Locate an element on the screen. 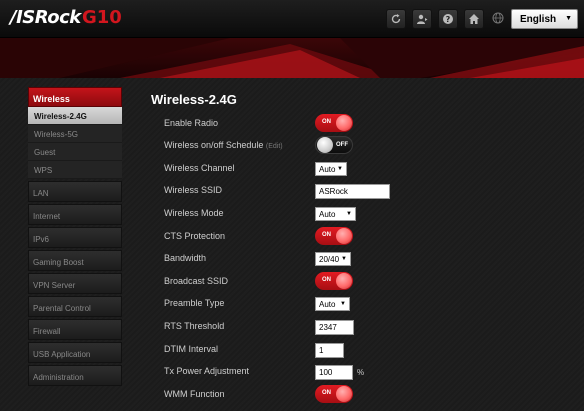 The height and width of the screenshot is (411, 584). sidebar-item-ipv6: IPv6 is located at coordinates (75, 237).